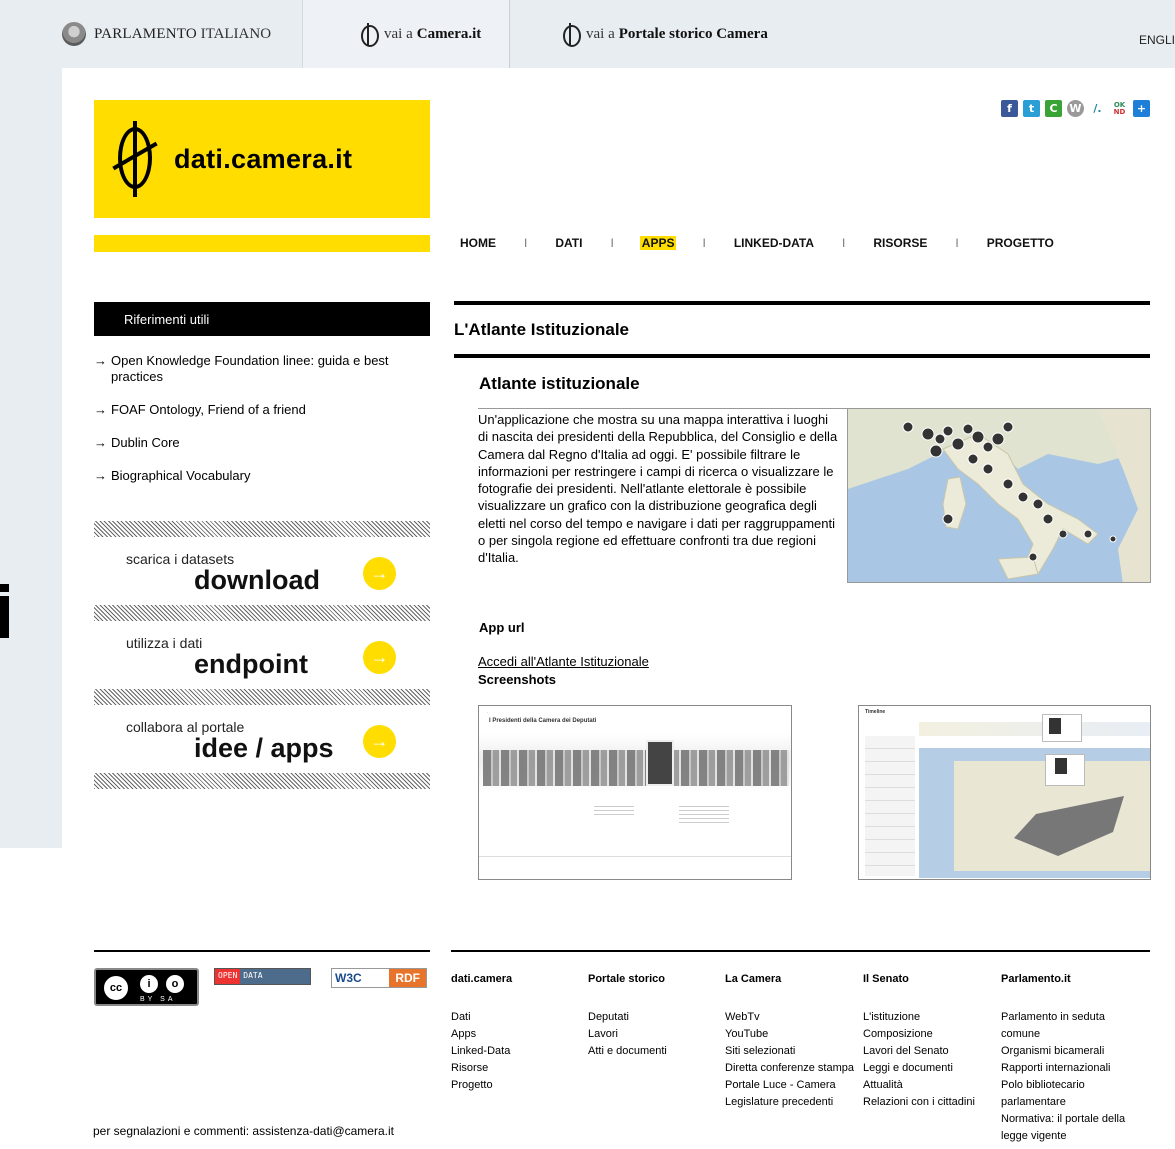 The image size is (1175, 1149). Describe the element at coordinates (886, 979) in the screenshot. I see `footer-col-title: Il Senato` at that location.